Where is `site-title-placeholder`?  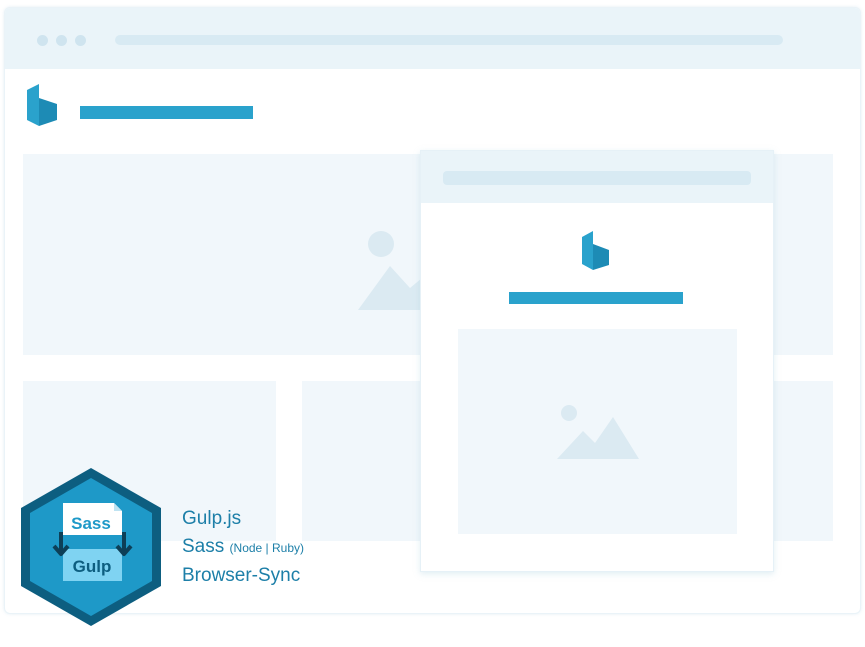
site-title-placeholder is located at coordinates (166, 112).